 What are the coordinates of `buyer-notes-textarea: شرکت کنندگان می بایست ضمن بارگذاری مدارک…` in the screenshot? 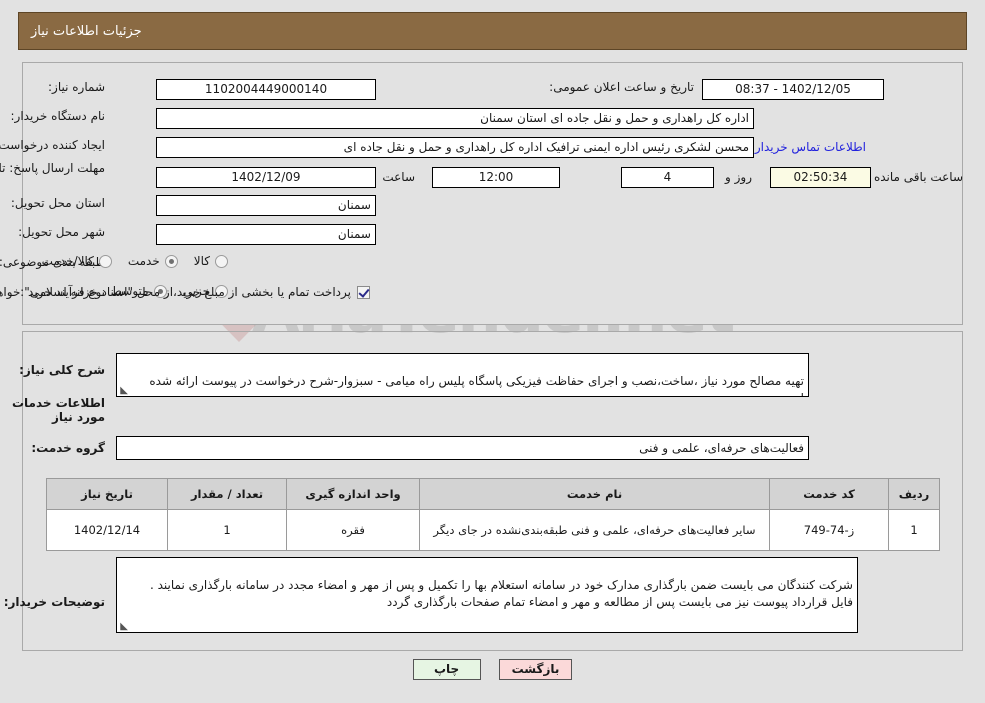 It's located at (487, 595).